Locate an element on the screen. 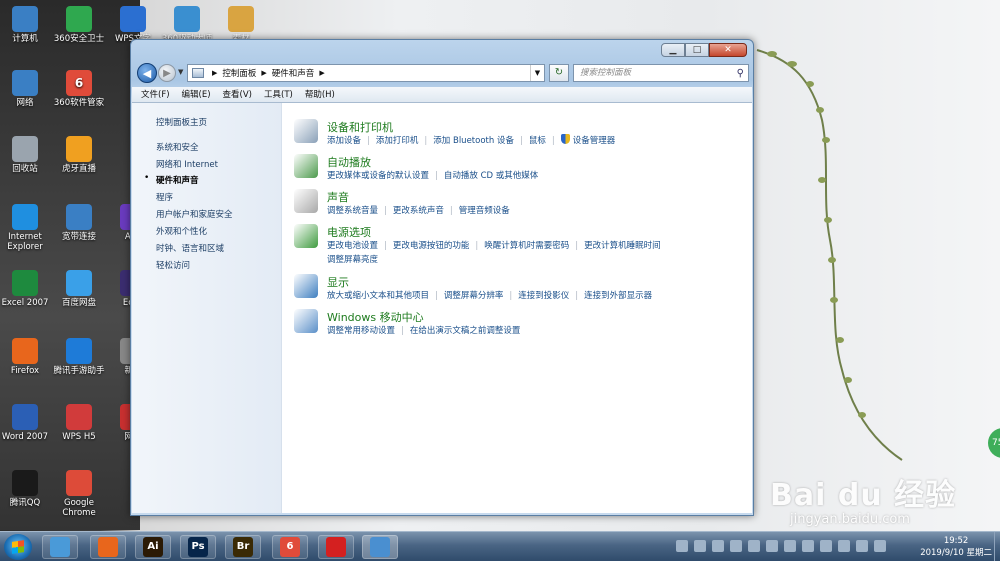 This screenshot has width=1000, height=561. category-link: 放大或缩小文本和其他项目 is located at coordinates (378, 296).